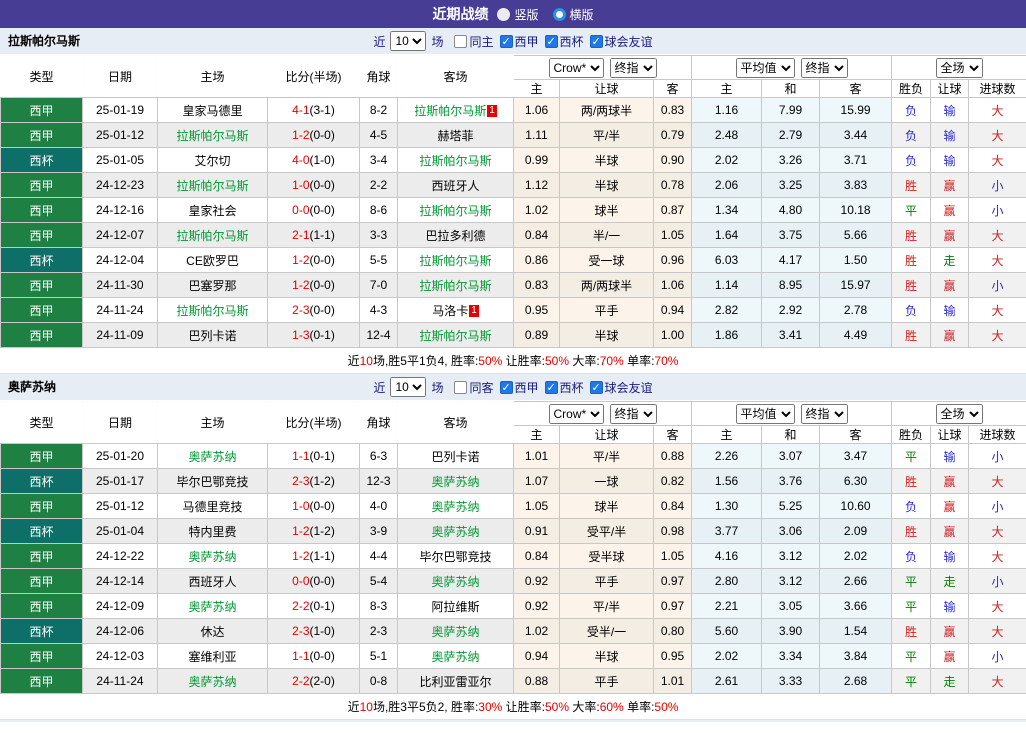 The height and width of the screenshot is (733, 1026). I want to click on home-team-cell: 皇家马德里, so click(212, 110).